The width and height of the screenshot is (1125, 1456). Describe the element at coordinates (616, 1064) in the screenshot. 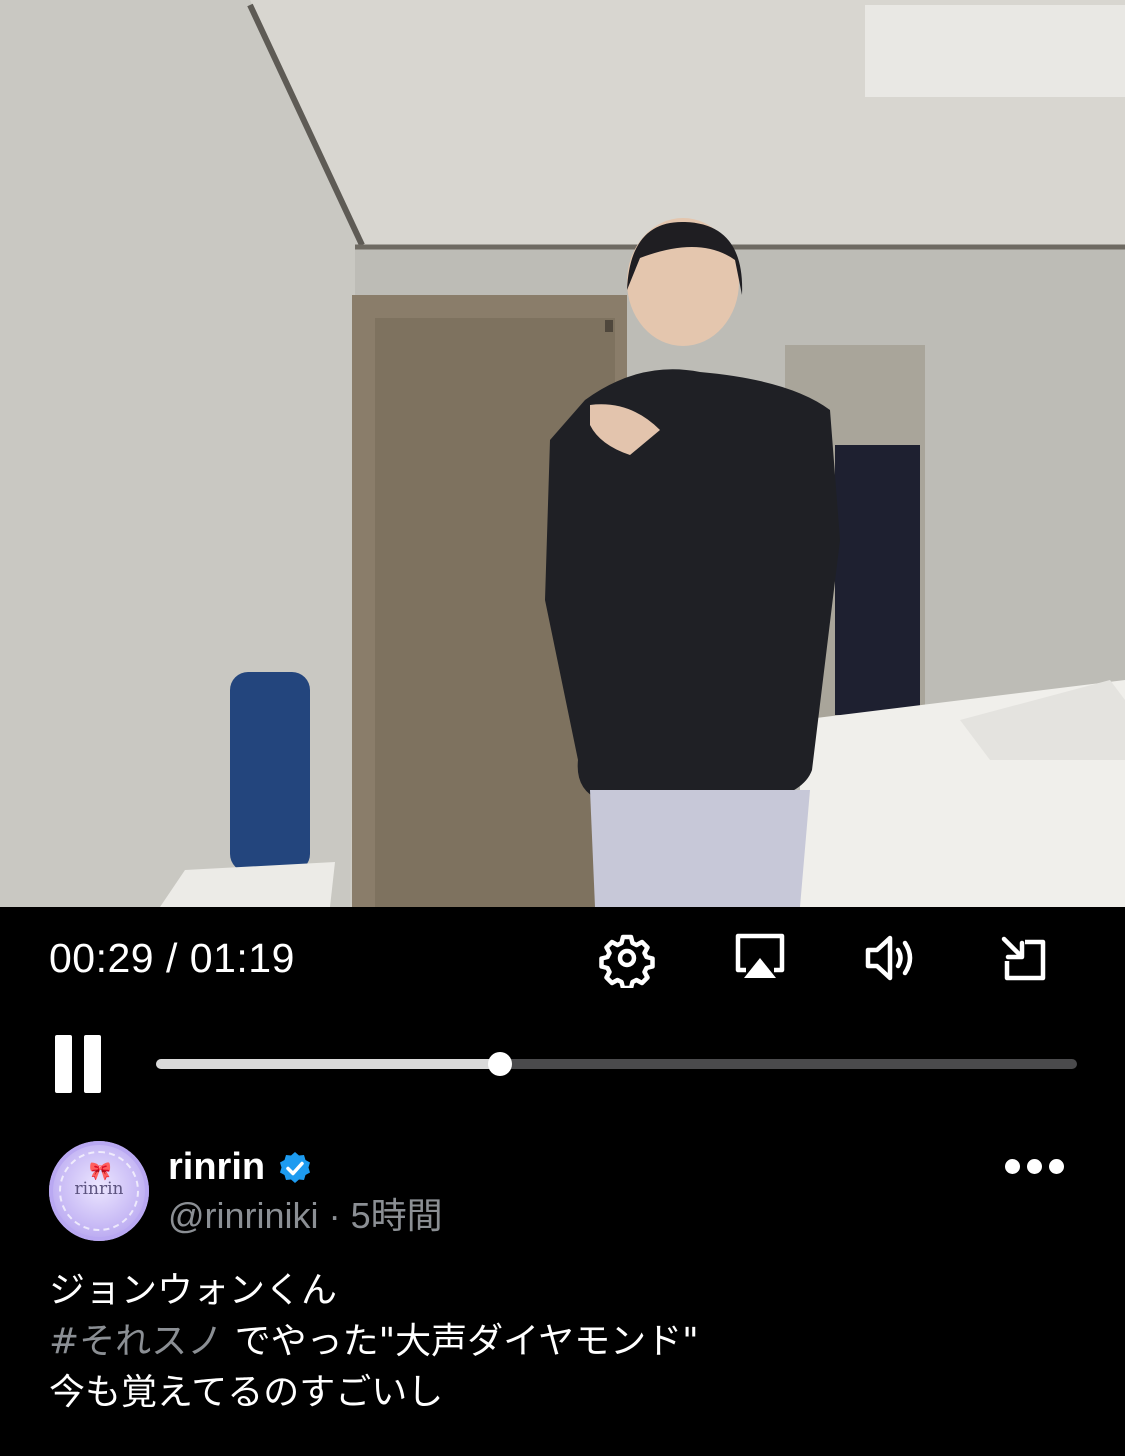

I see `progress-bar` at that location.